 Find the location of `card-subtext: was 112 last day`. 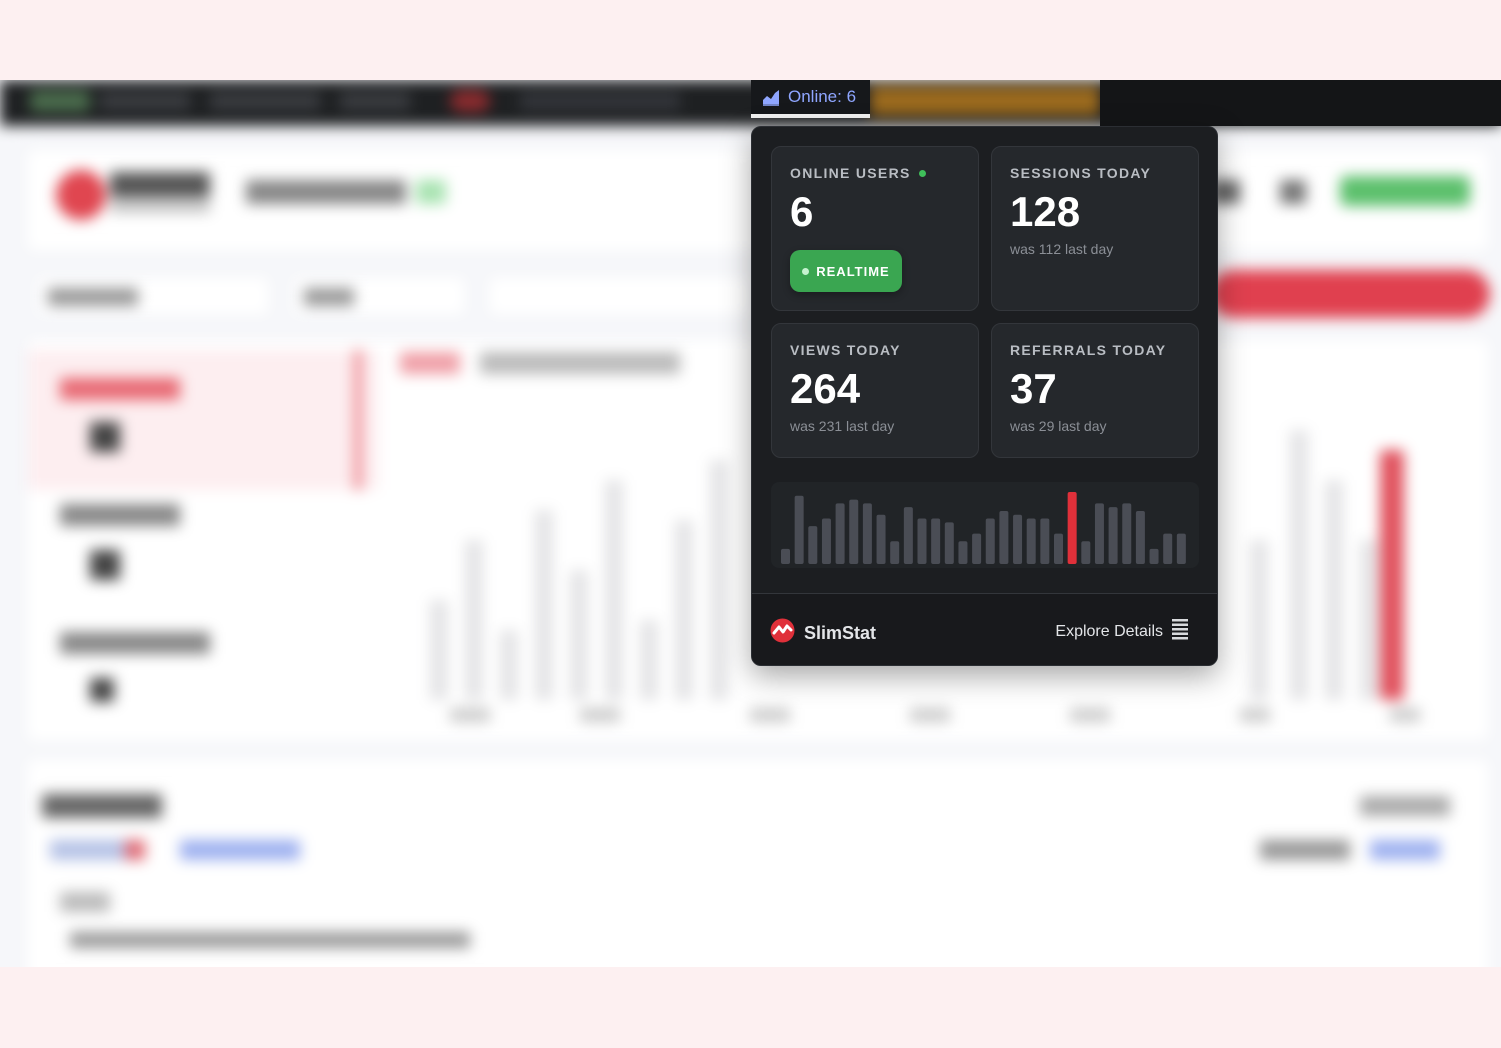

card-subtext: was 112 last day is located at coordinates (1062, 249).